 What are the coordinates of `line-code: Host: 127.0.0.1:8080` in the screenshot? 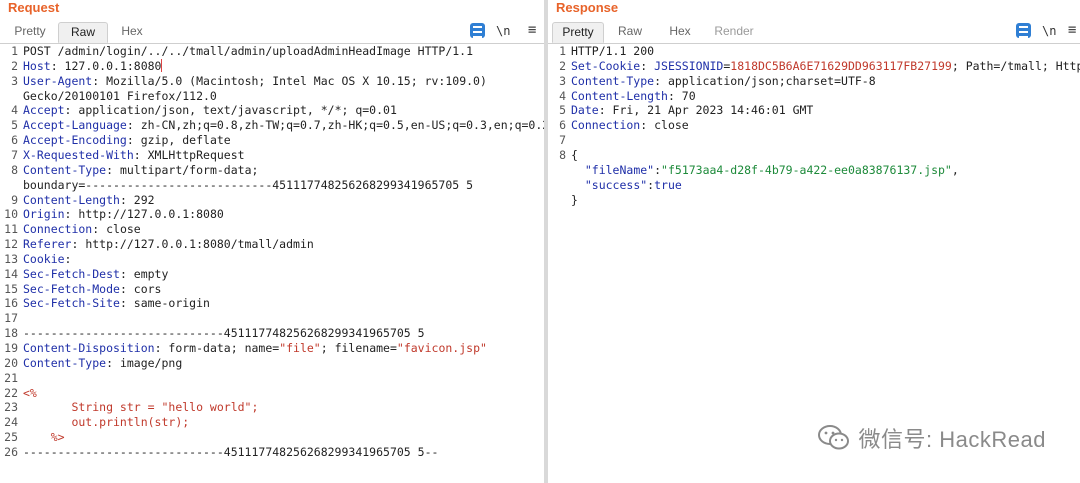 It's located at (93, 66).